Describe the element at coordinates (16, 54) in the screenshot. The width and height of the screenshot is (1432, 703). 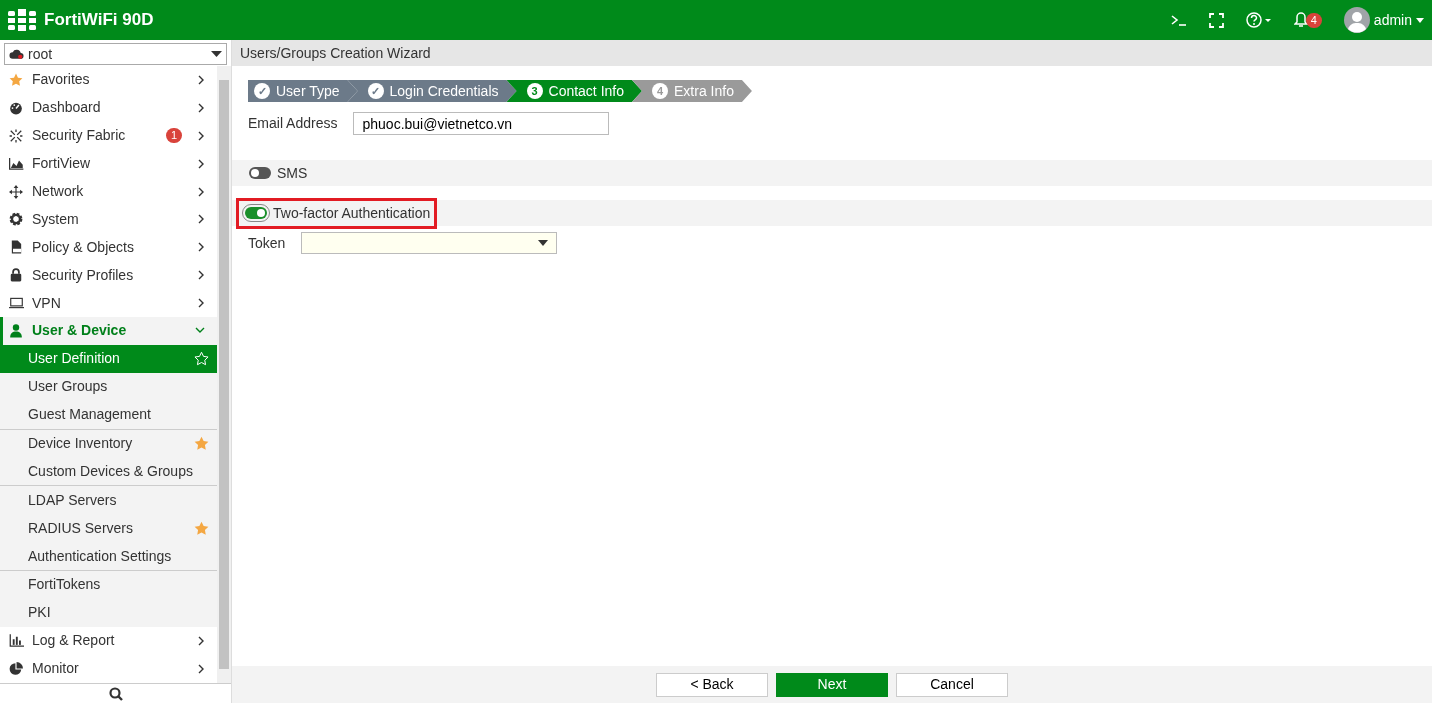
I see `cloud-icon` at that location.